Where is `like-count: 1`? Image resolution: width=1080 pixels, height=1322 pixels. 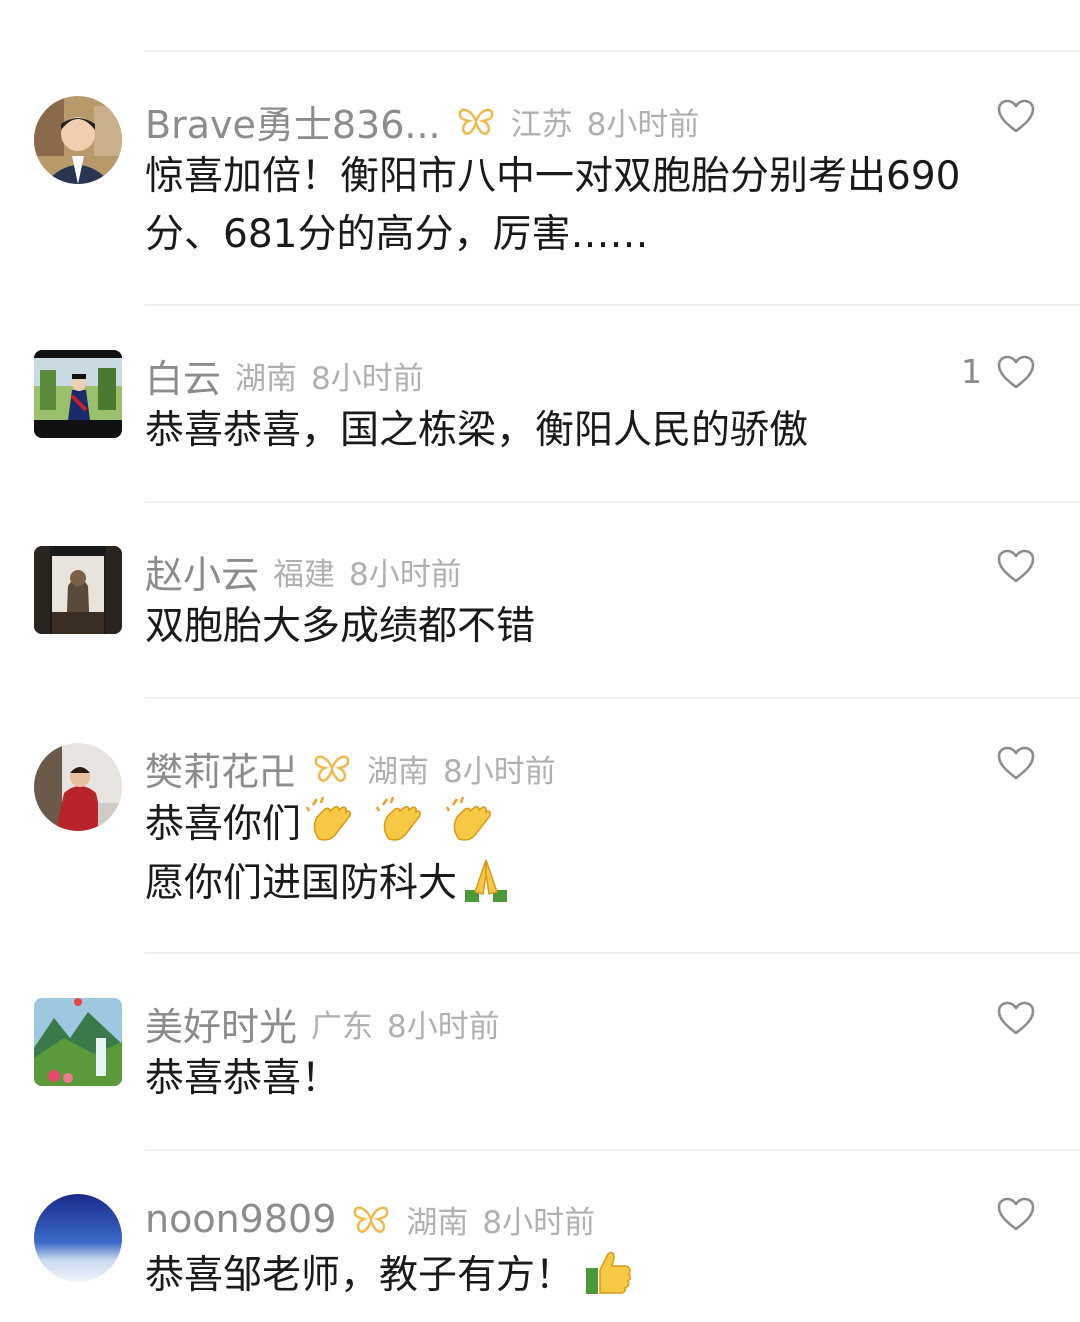 like-count: 1 is located at coordinates (971, 371).